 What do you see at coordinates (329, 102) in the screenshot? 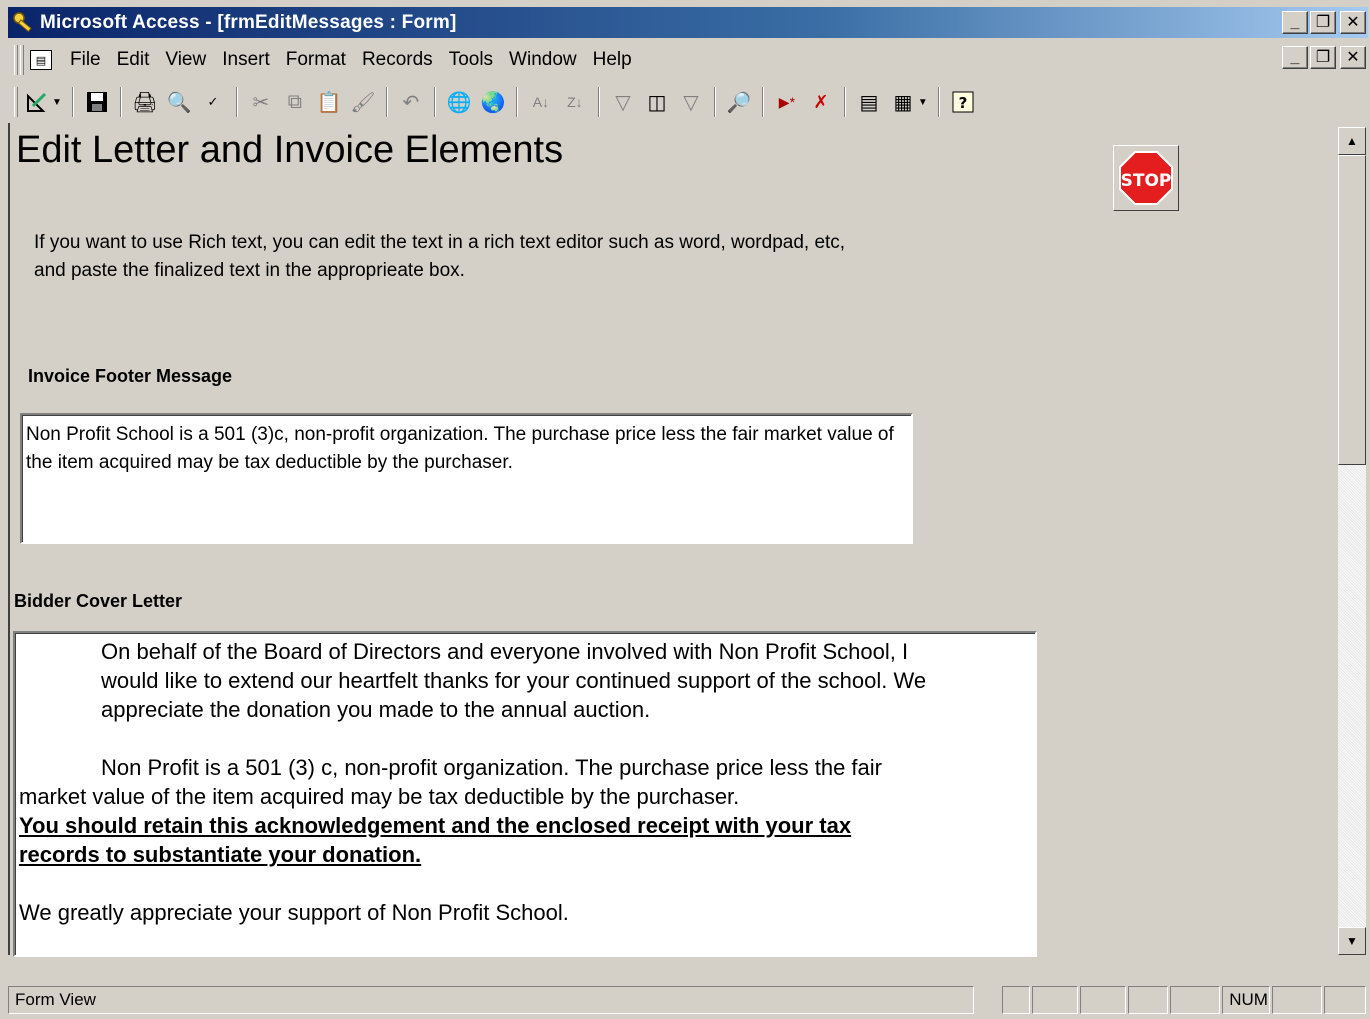
I see `paste-icon: 📋` at bounding box center [329, 102].